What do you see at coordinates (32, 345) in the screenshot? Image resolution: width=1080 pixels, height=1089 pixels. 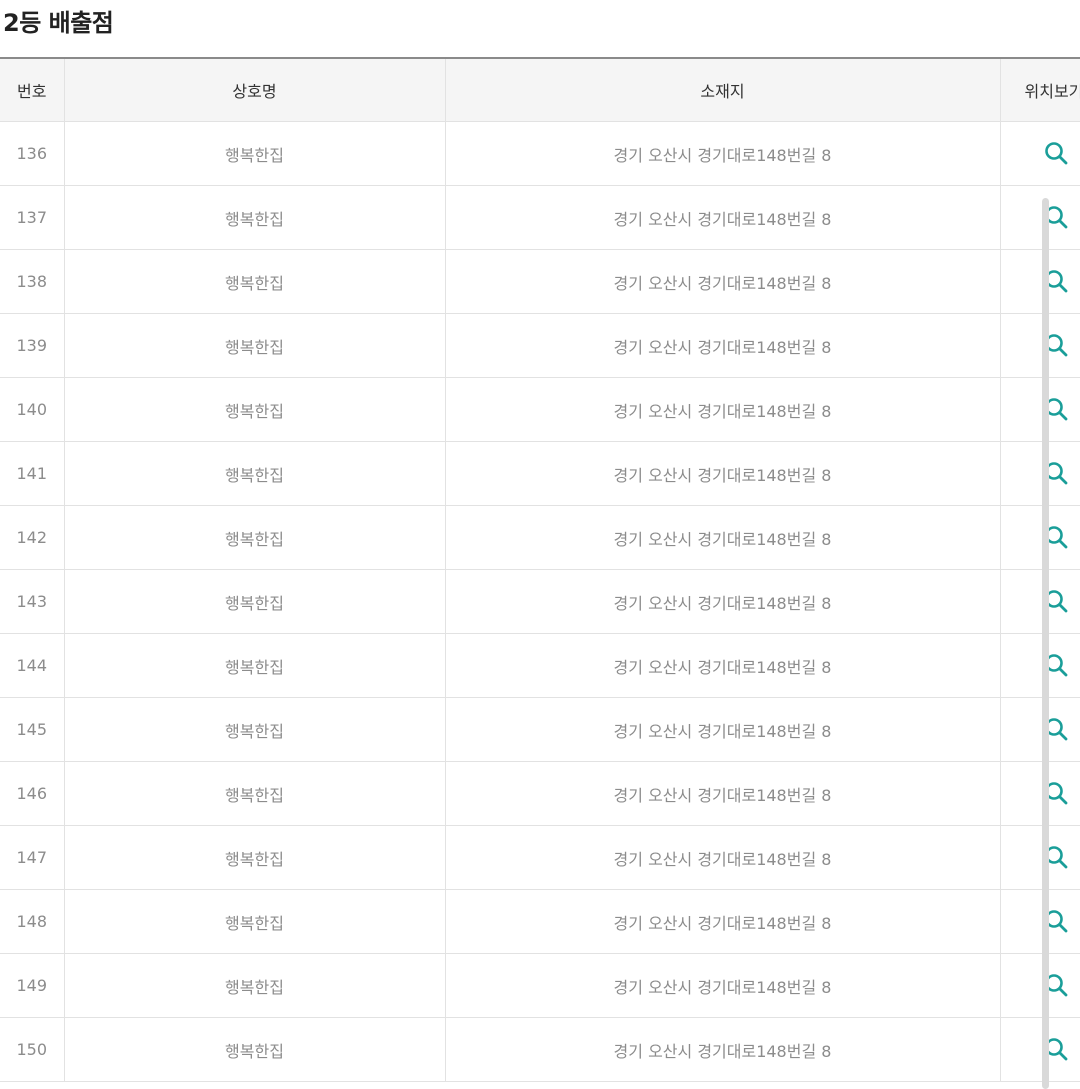 I see `cell-number: 139` at bounding box center [32, 345].